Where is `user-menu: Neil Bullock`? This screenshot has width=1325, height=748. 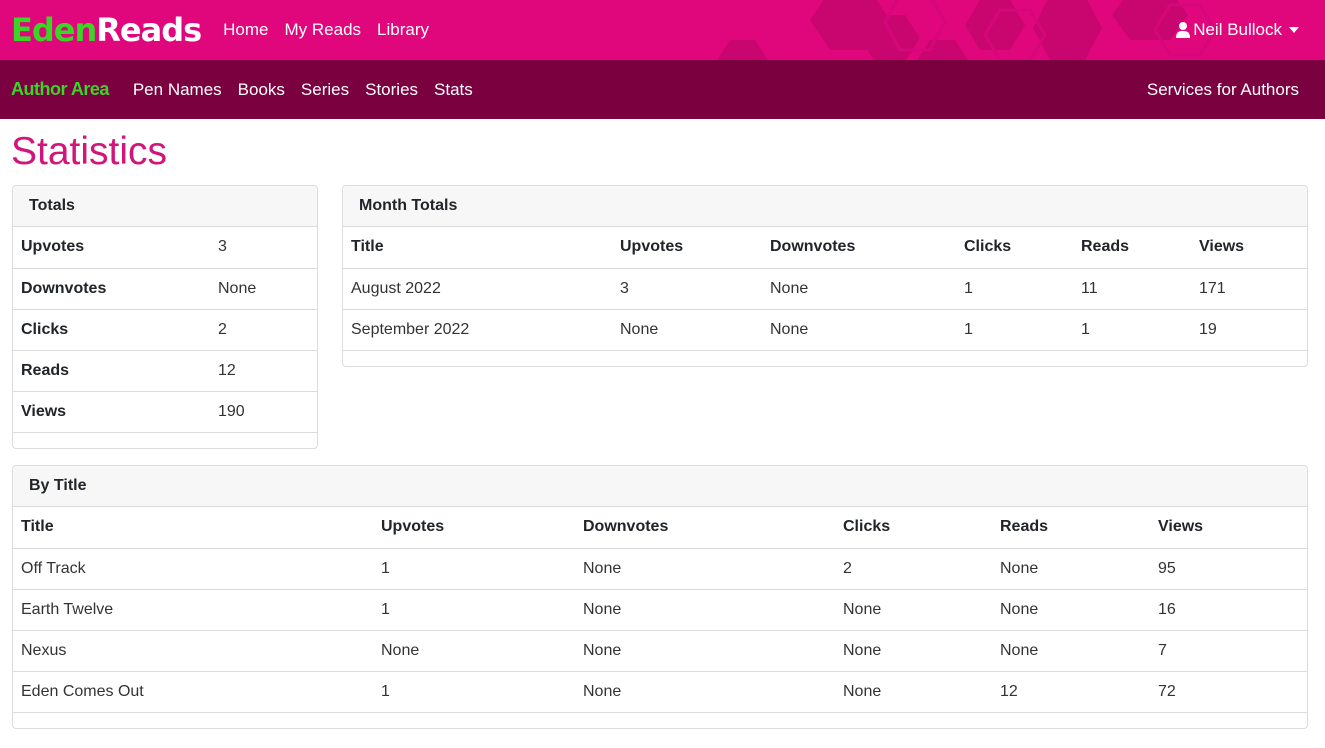 user-menu: Neil Bullock is located at coordinates (1237, 30).